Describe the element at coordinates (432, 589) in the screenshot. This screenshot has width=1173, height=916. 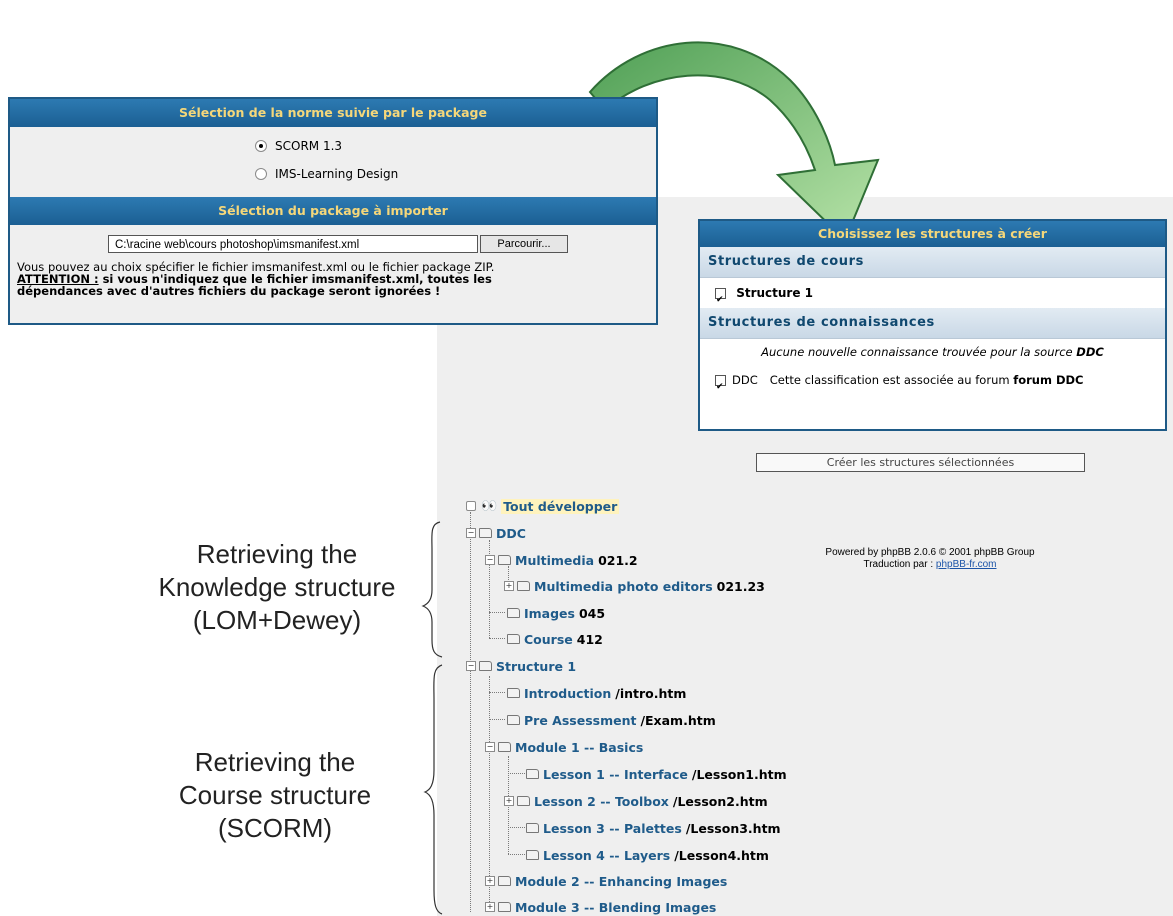
I see `knowledge-brace` at that location.